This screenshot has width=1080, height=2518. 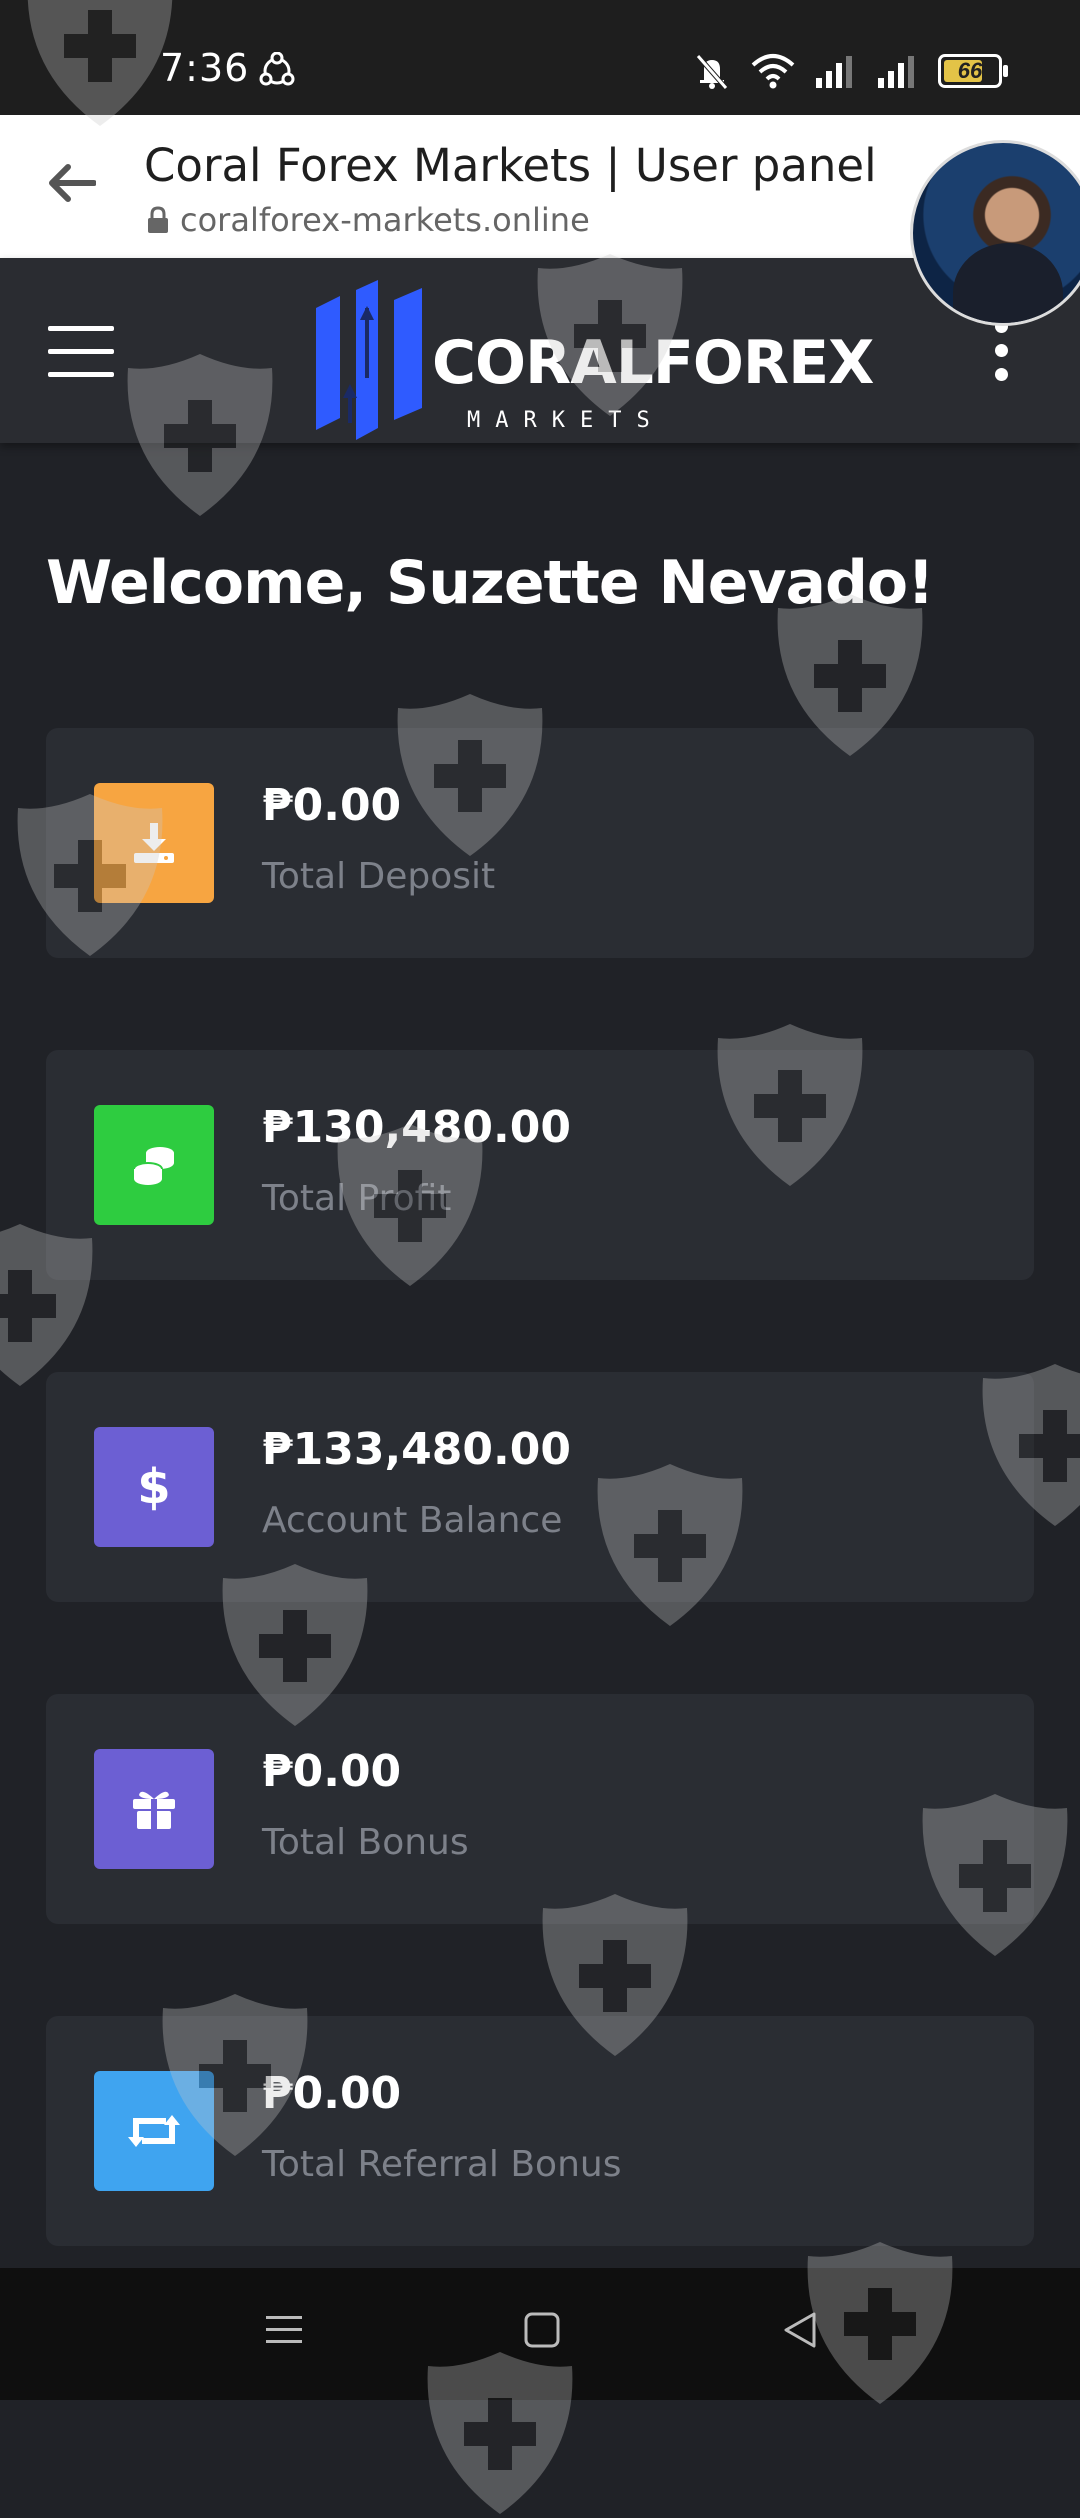 I want to click on status-icons: 66, so click(x=847, y=71).